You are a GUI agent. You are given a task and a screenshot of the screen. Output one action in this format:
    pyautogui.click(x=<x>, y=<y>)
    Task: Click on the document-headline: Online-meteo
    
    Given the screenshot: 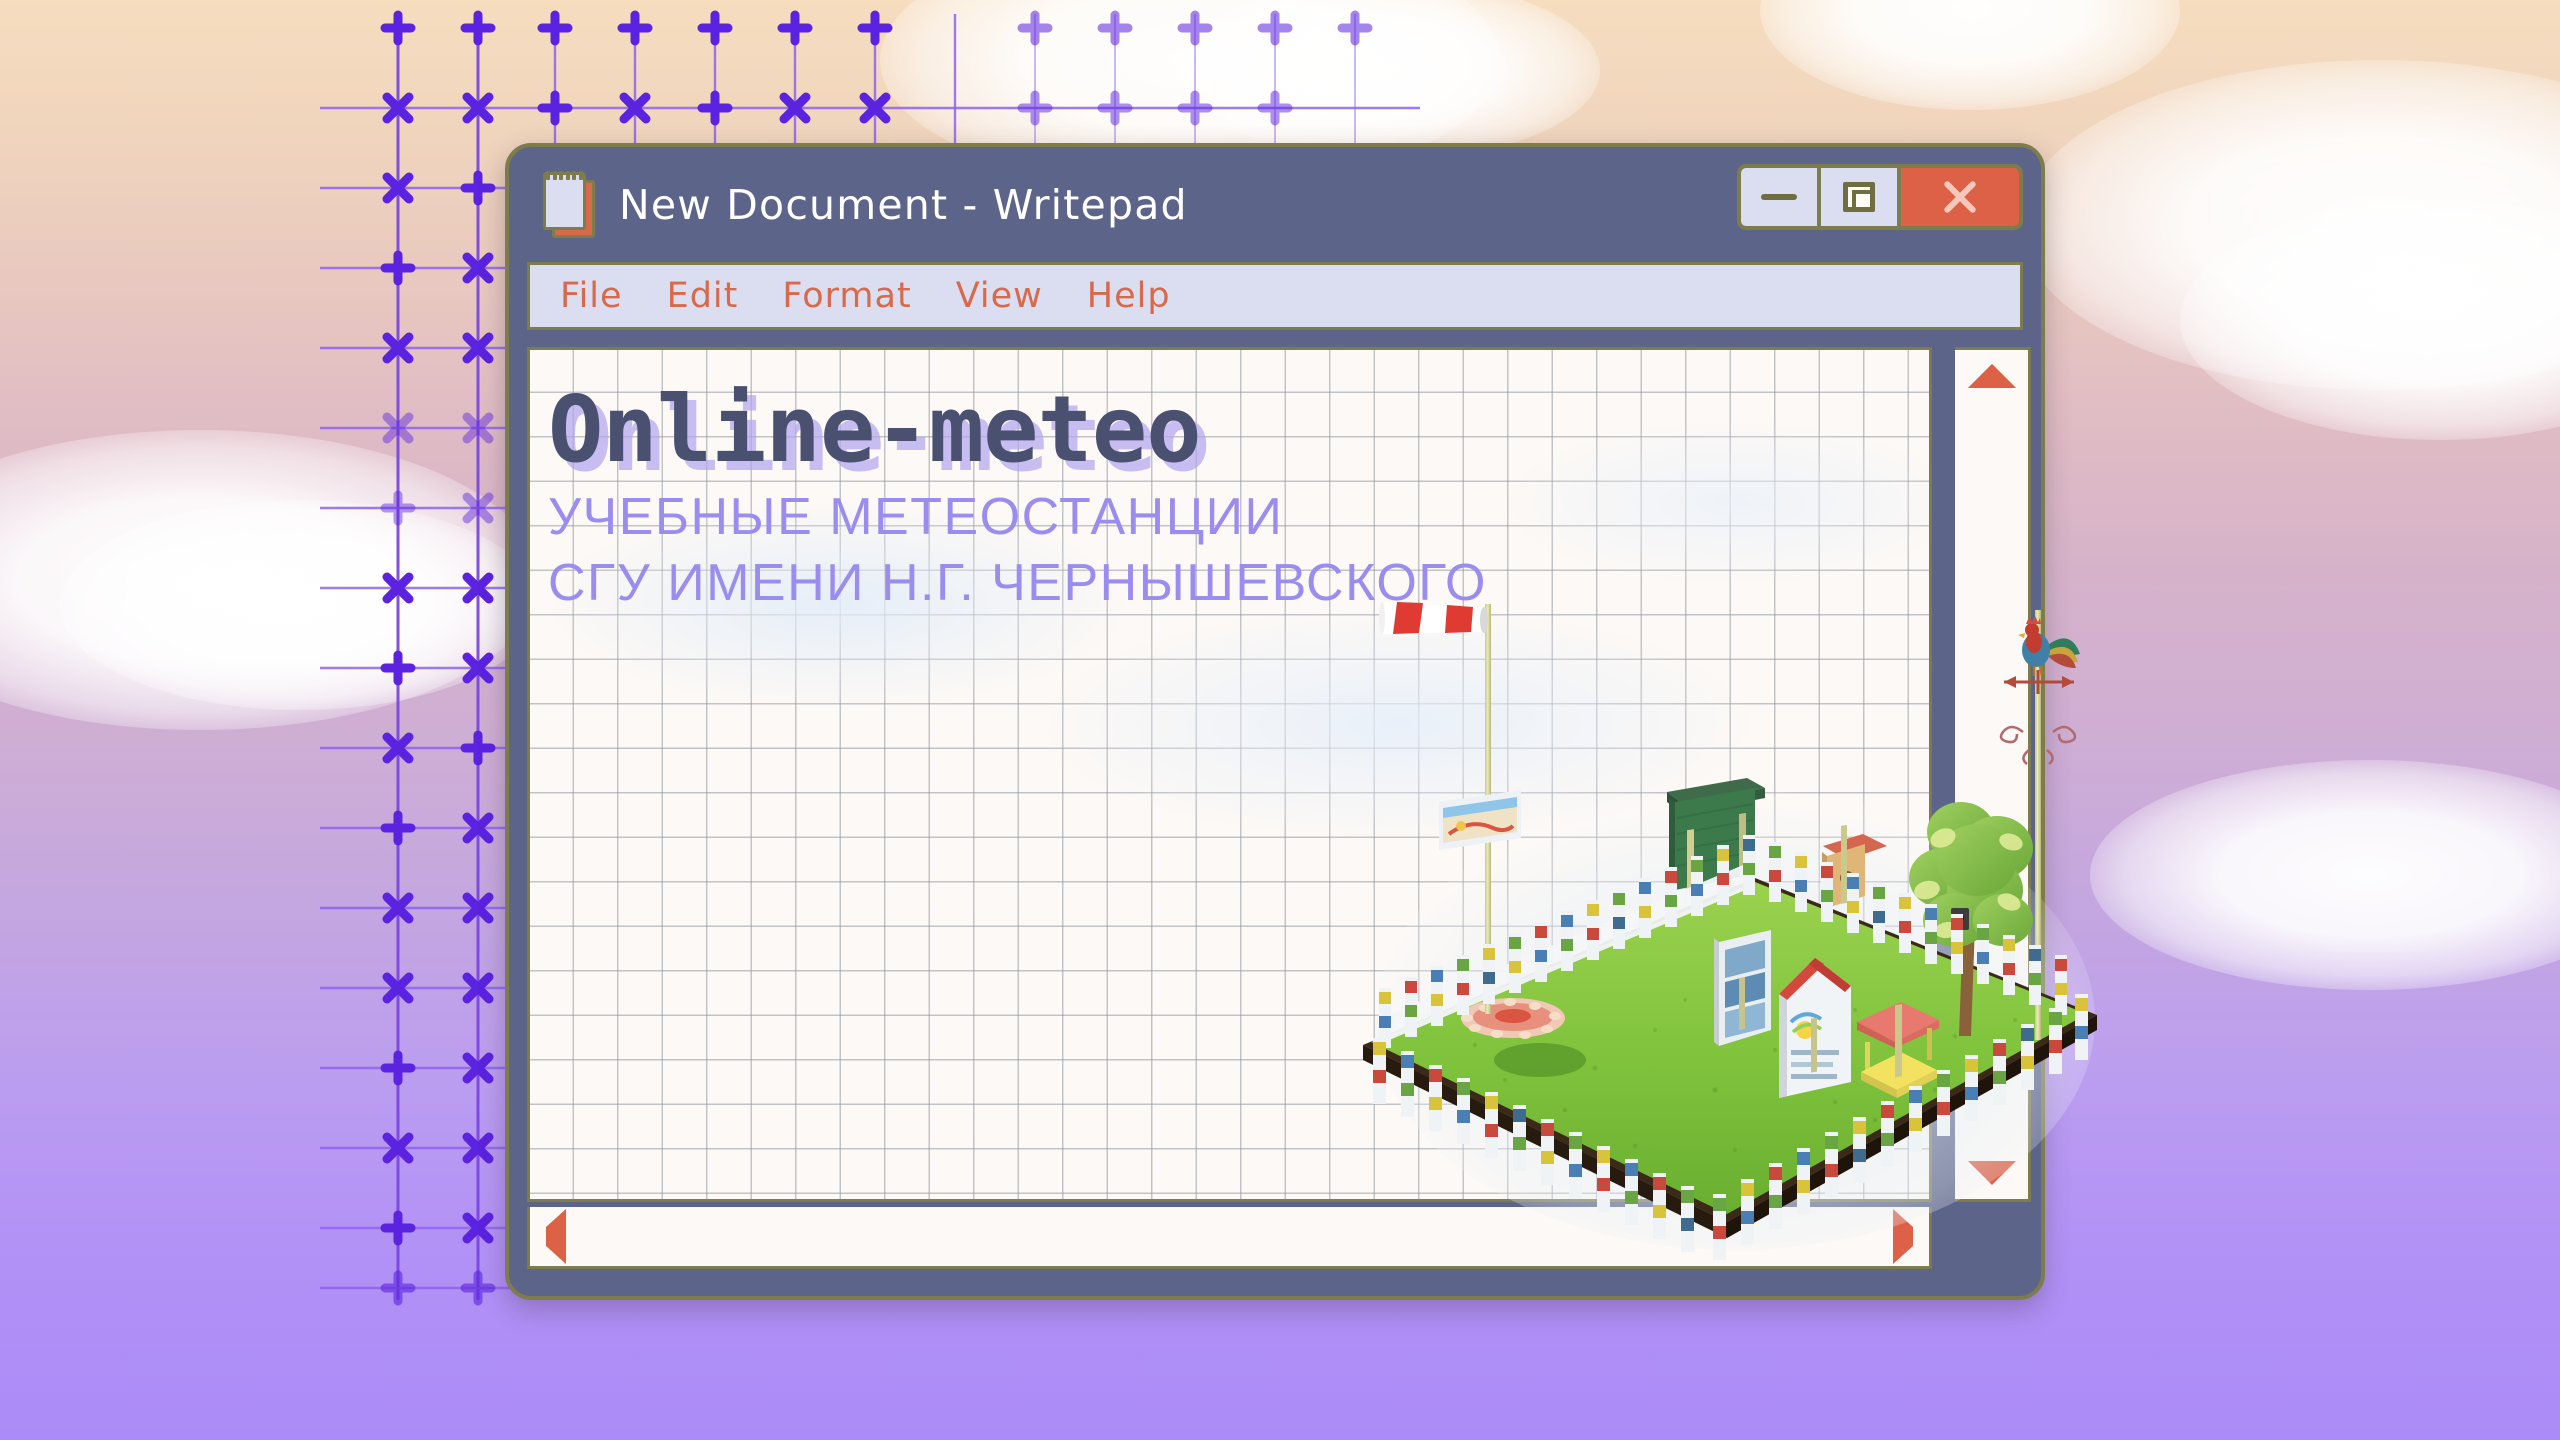 What is the action you would take?
    pyautogui.click(x=875, y=429)
    